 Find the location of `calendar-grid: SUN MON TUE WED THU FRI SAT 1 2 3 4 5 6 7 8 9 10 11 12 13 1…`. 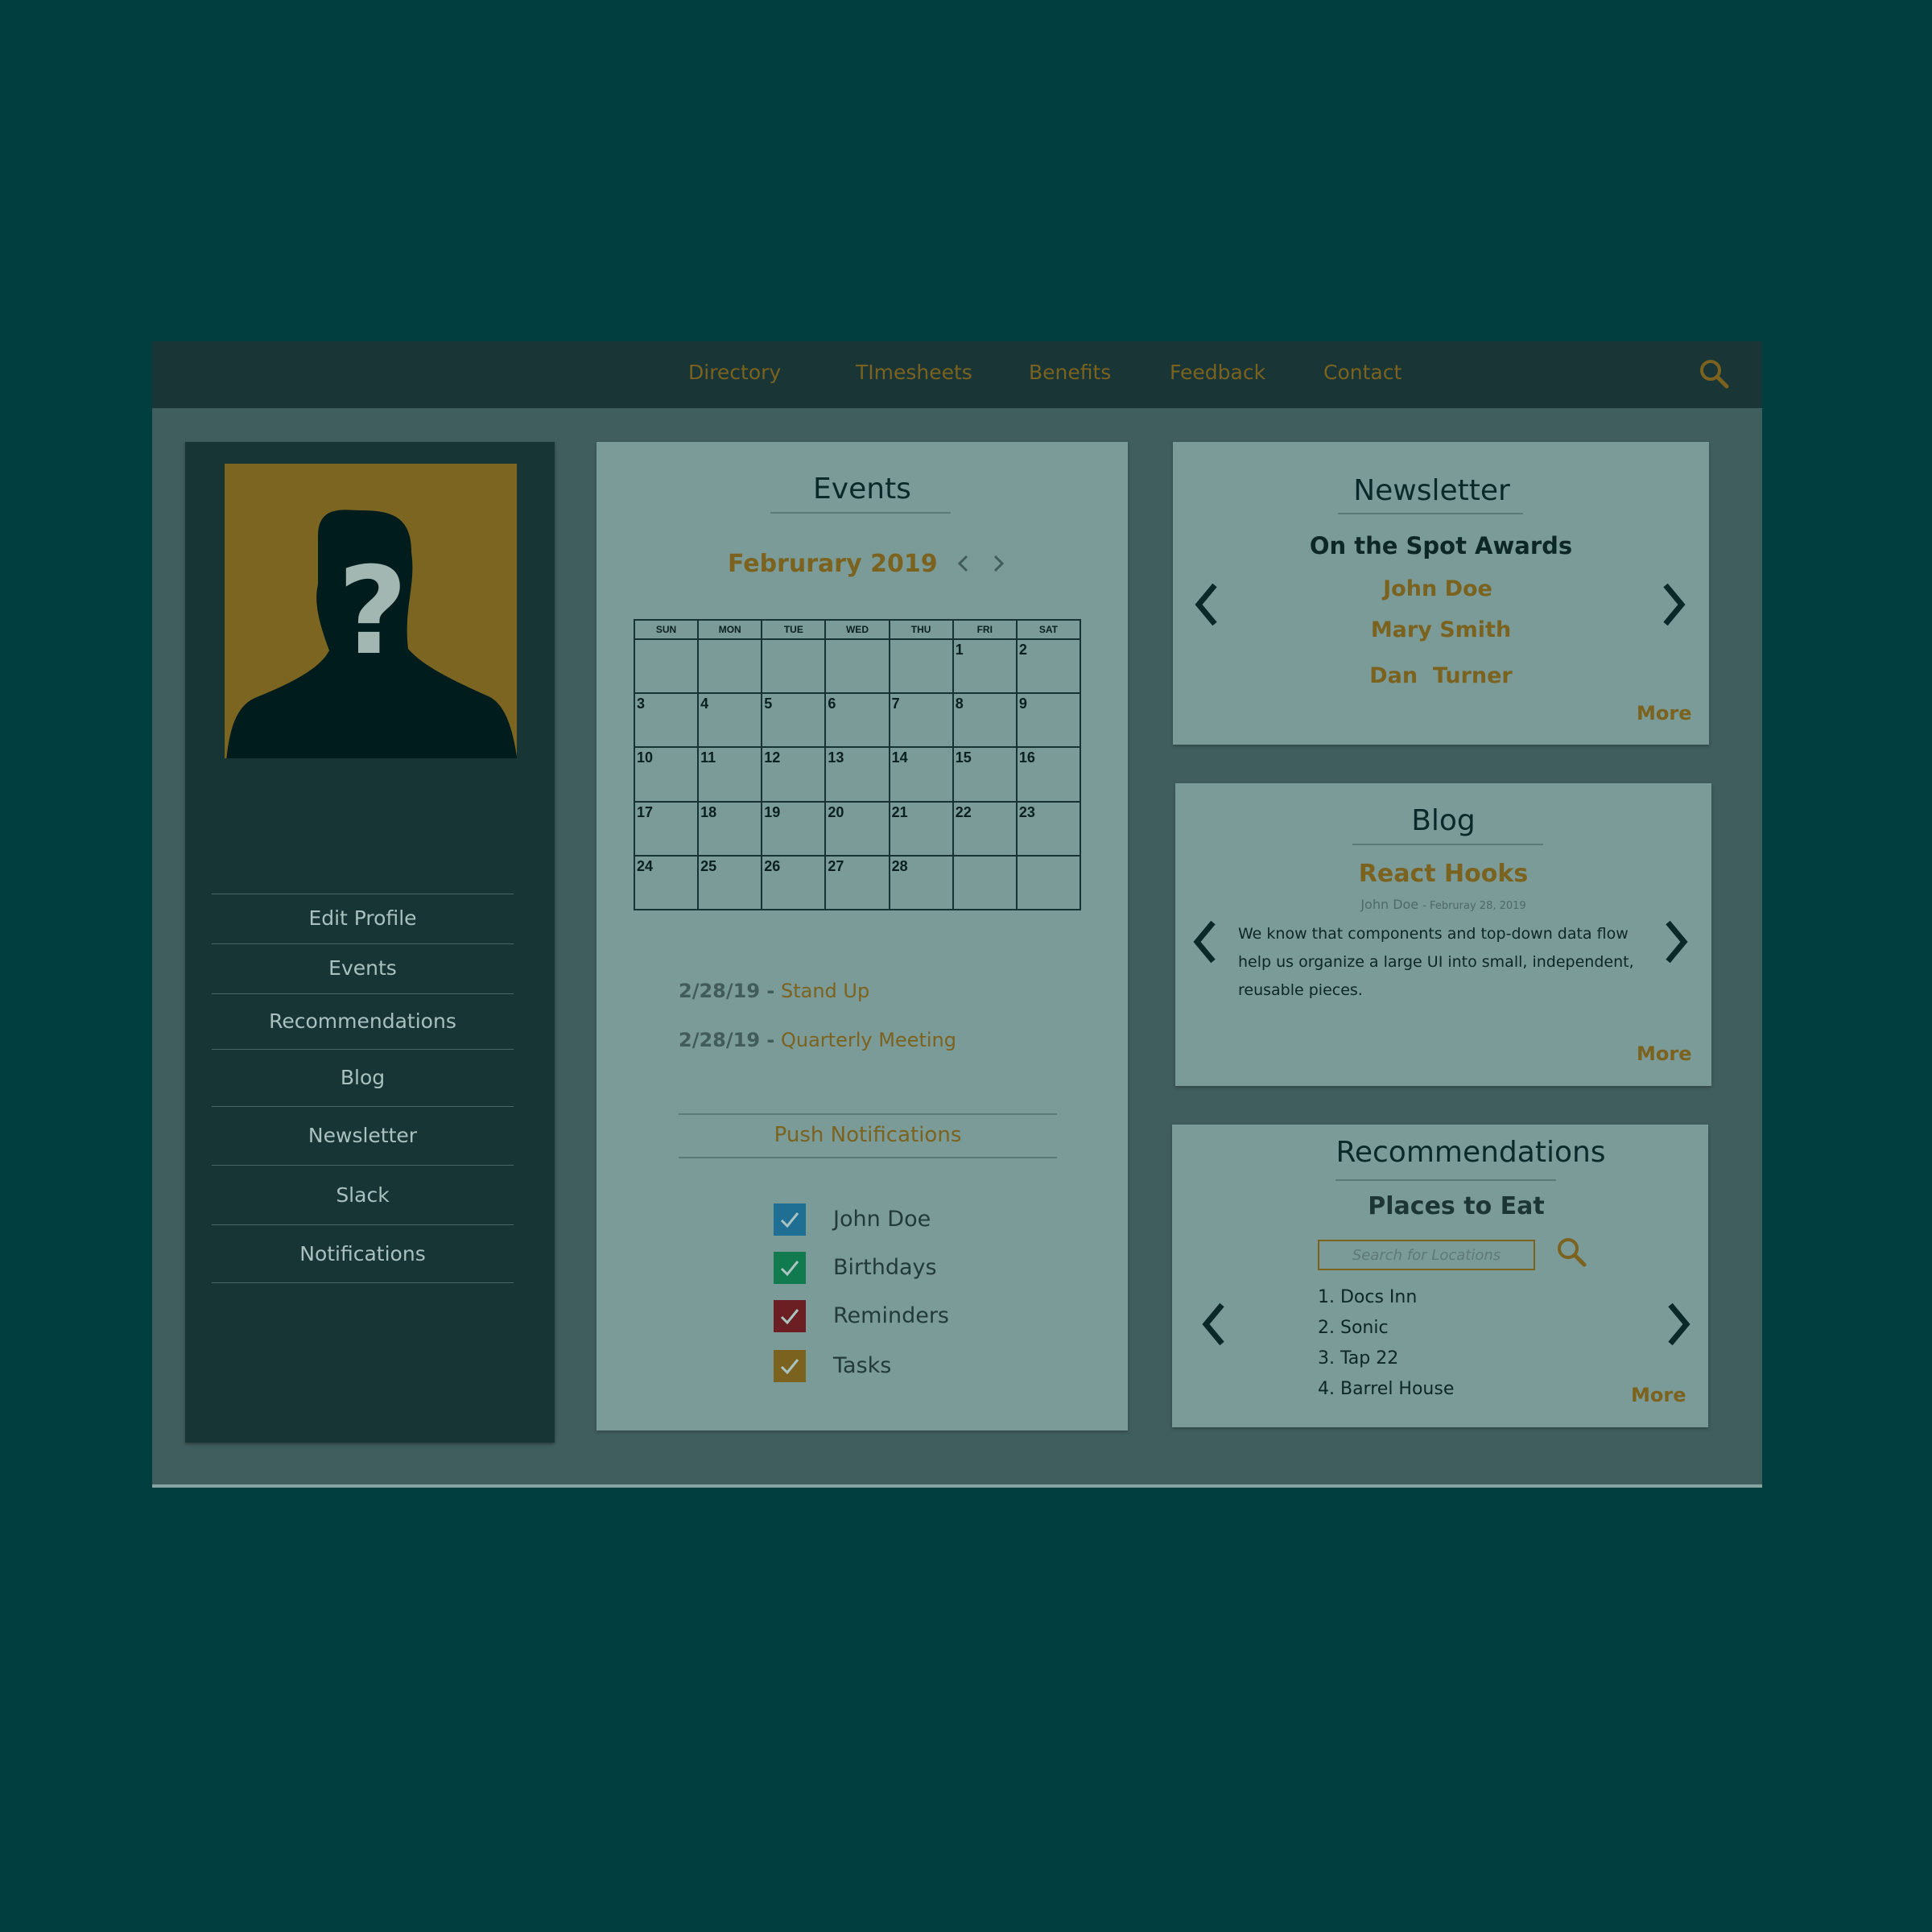

calendar-grid: SUN MON TUE WED THU FRI SAT 1 2 3 4 5 6 7 8 9 10 11 12 13 1… is located at coordinates (857, 765).